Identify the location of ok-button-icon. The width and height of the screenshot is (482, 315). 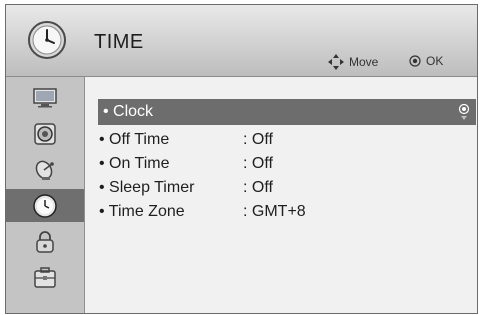
(415, 61).